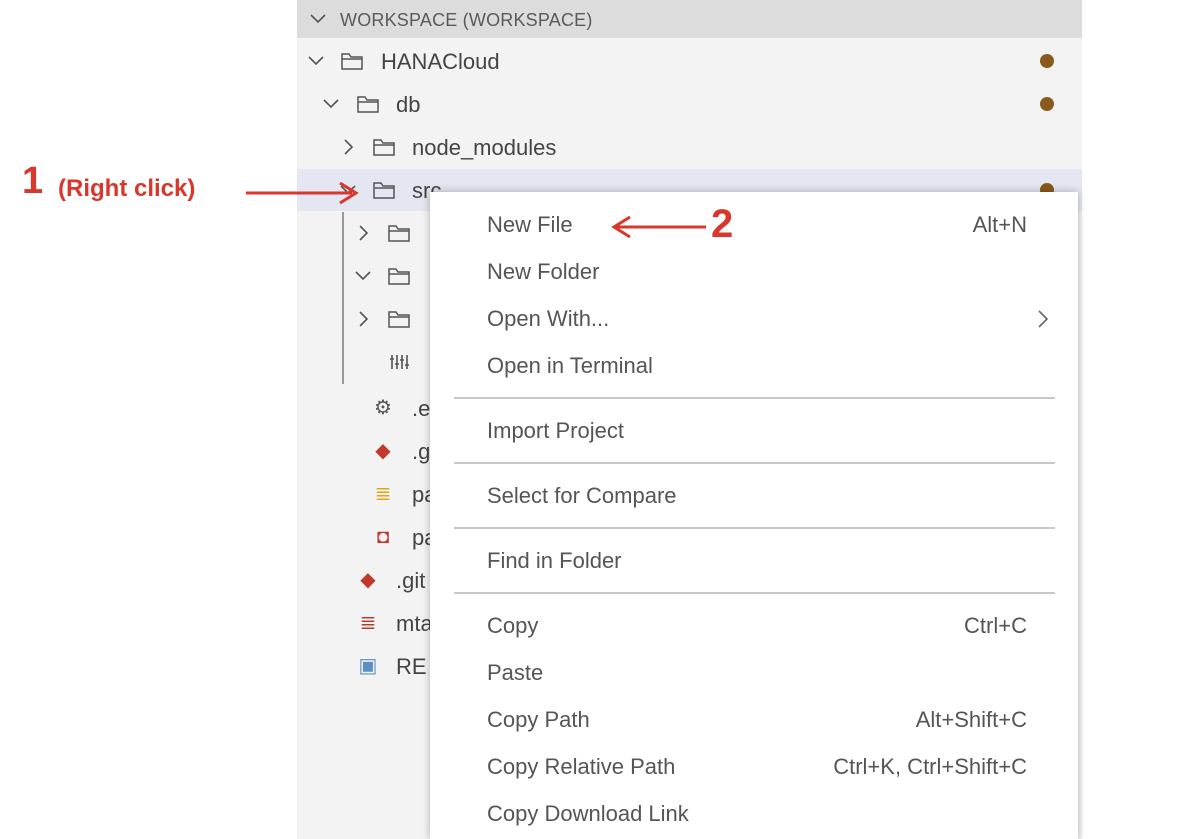 The image size is (1200, 839). I want to click on annotation-step-1-number: 1, so click(33, 181).